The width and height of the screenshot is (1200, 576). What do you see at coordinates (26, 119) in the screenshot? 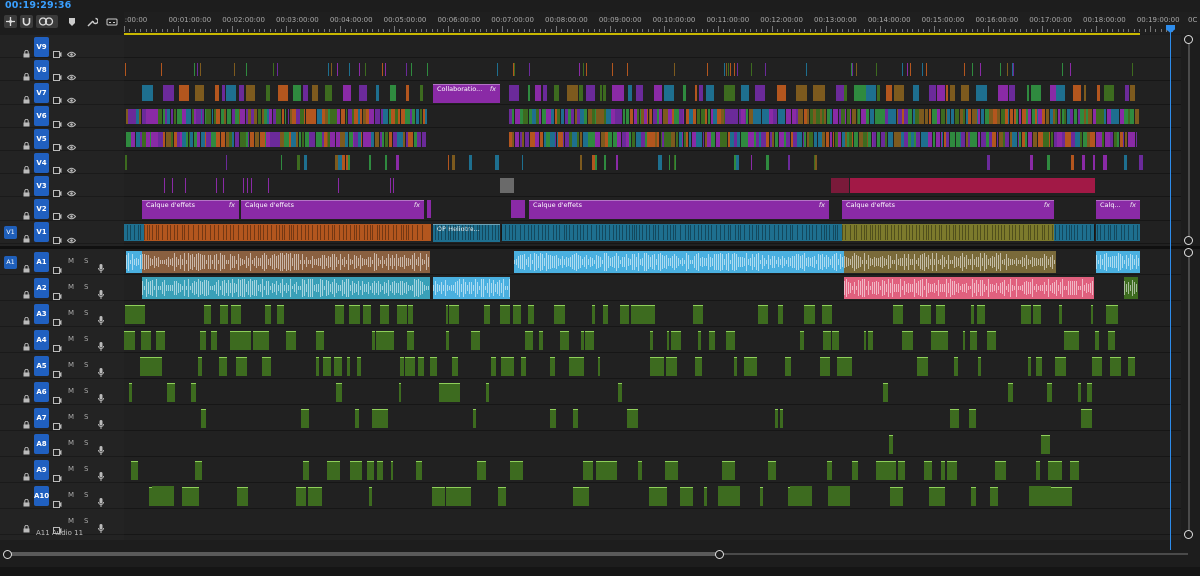
I see `lock-icon` at bounding box center [26, 119].